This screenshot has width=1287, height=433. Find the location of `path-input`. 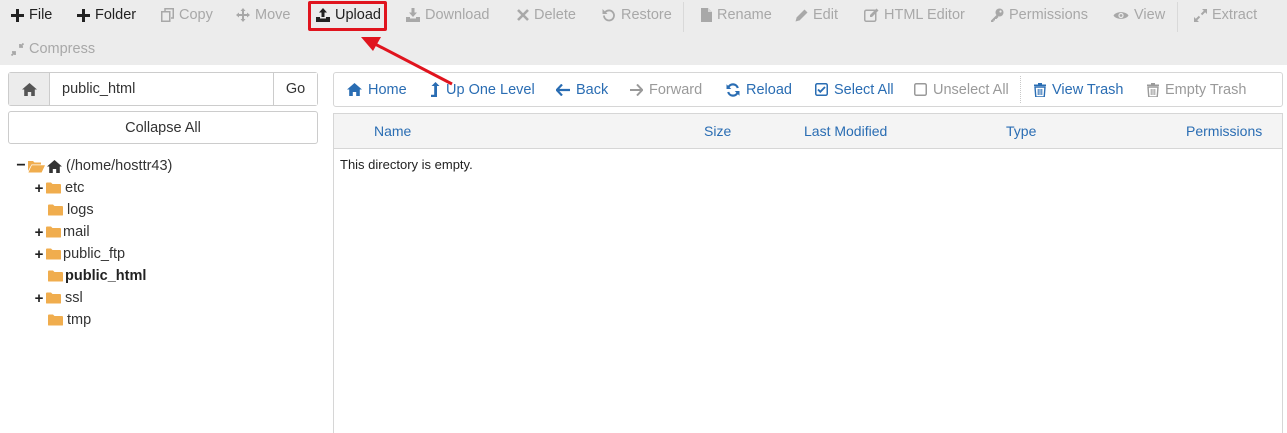

path-input is located at coordinates (161, 89).